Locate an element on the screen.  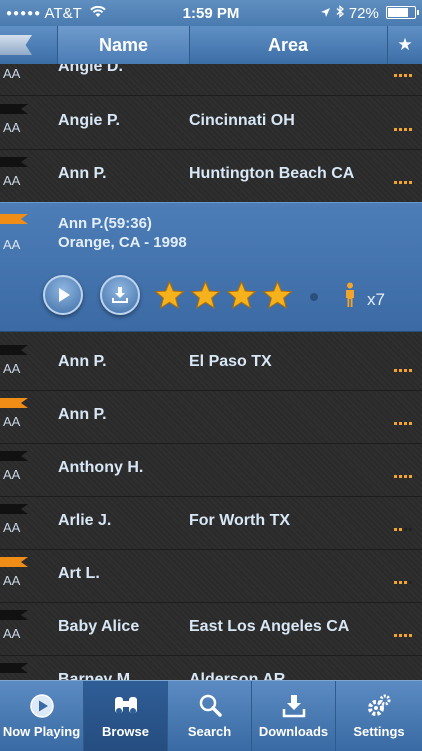
star-rating is located at coordinates (226, 297).